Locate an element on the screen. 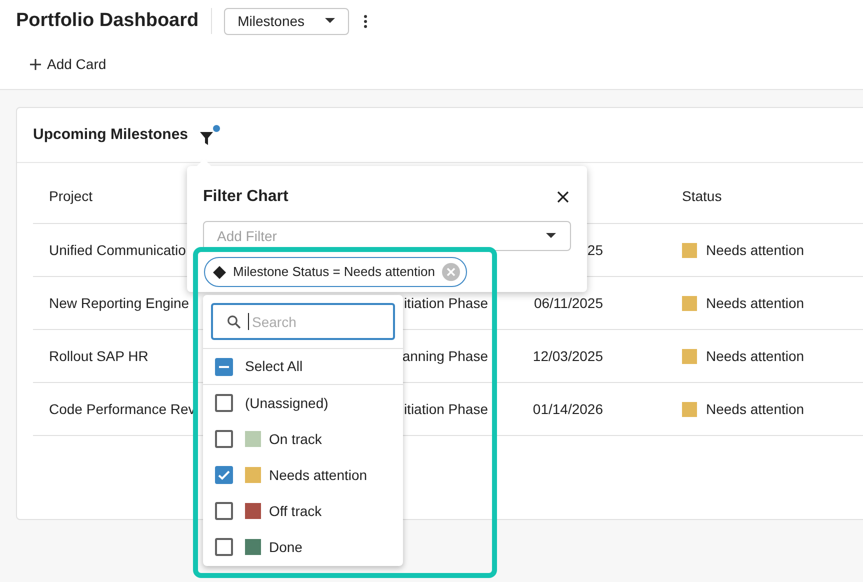 The image size is (863, 582). column-header: Status is located at coordinates (702, 196).